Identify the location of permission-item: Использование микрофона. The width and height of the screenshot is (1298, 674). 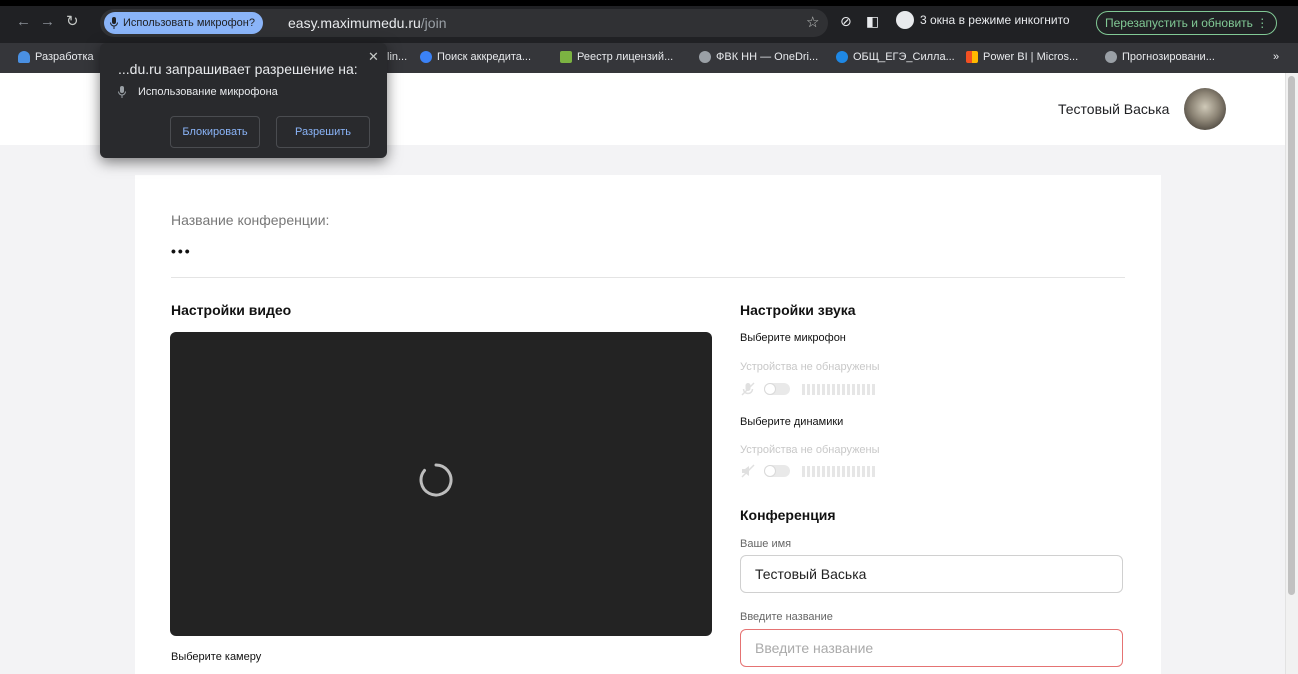
(198, 92).